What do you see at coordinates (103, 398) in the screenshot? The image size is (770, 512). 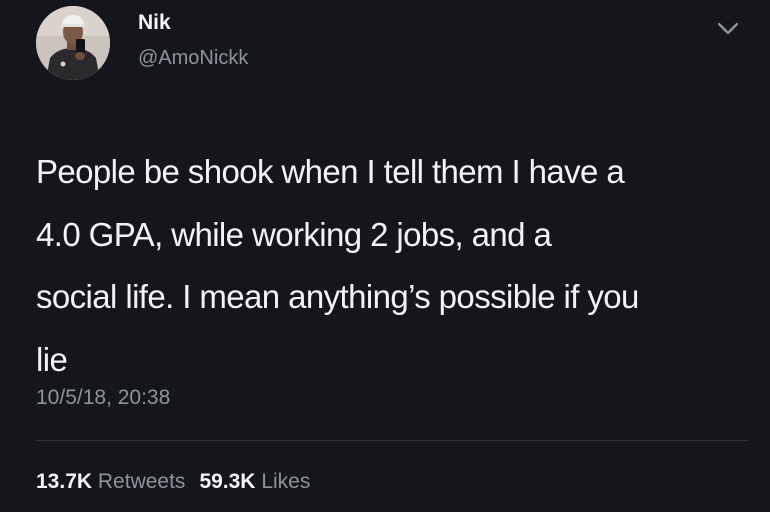 I see `tweet-timestamp: 10/5/18, 20:38` at bounding box center [103, 398].